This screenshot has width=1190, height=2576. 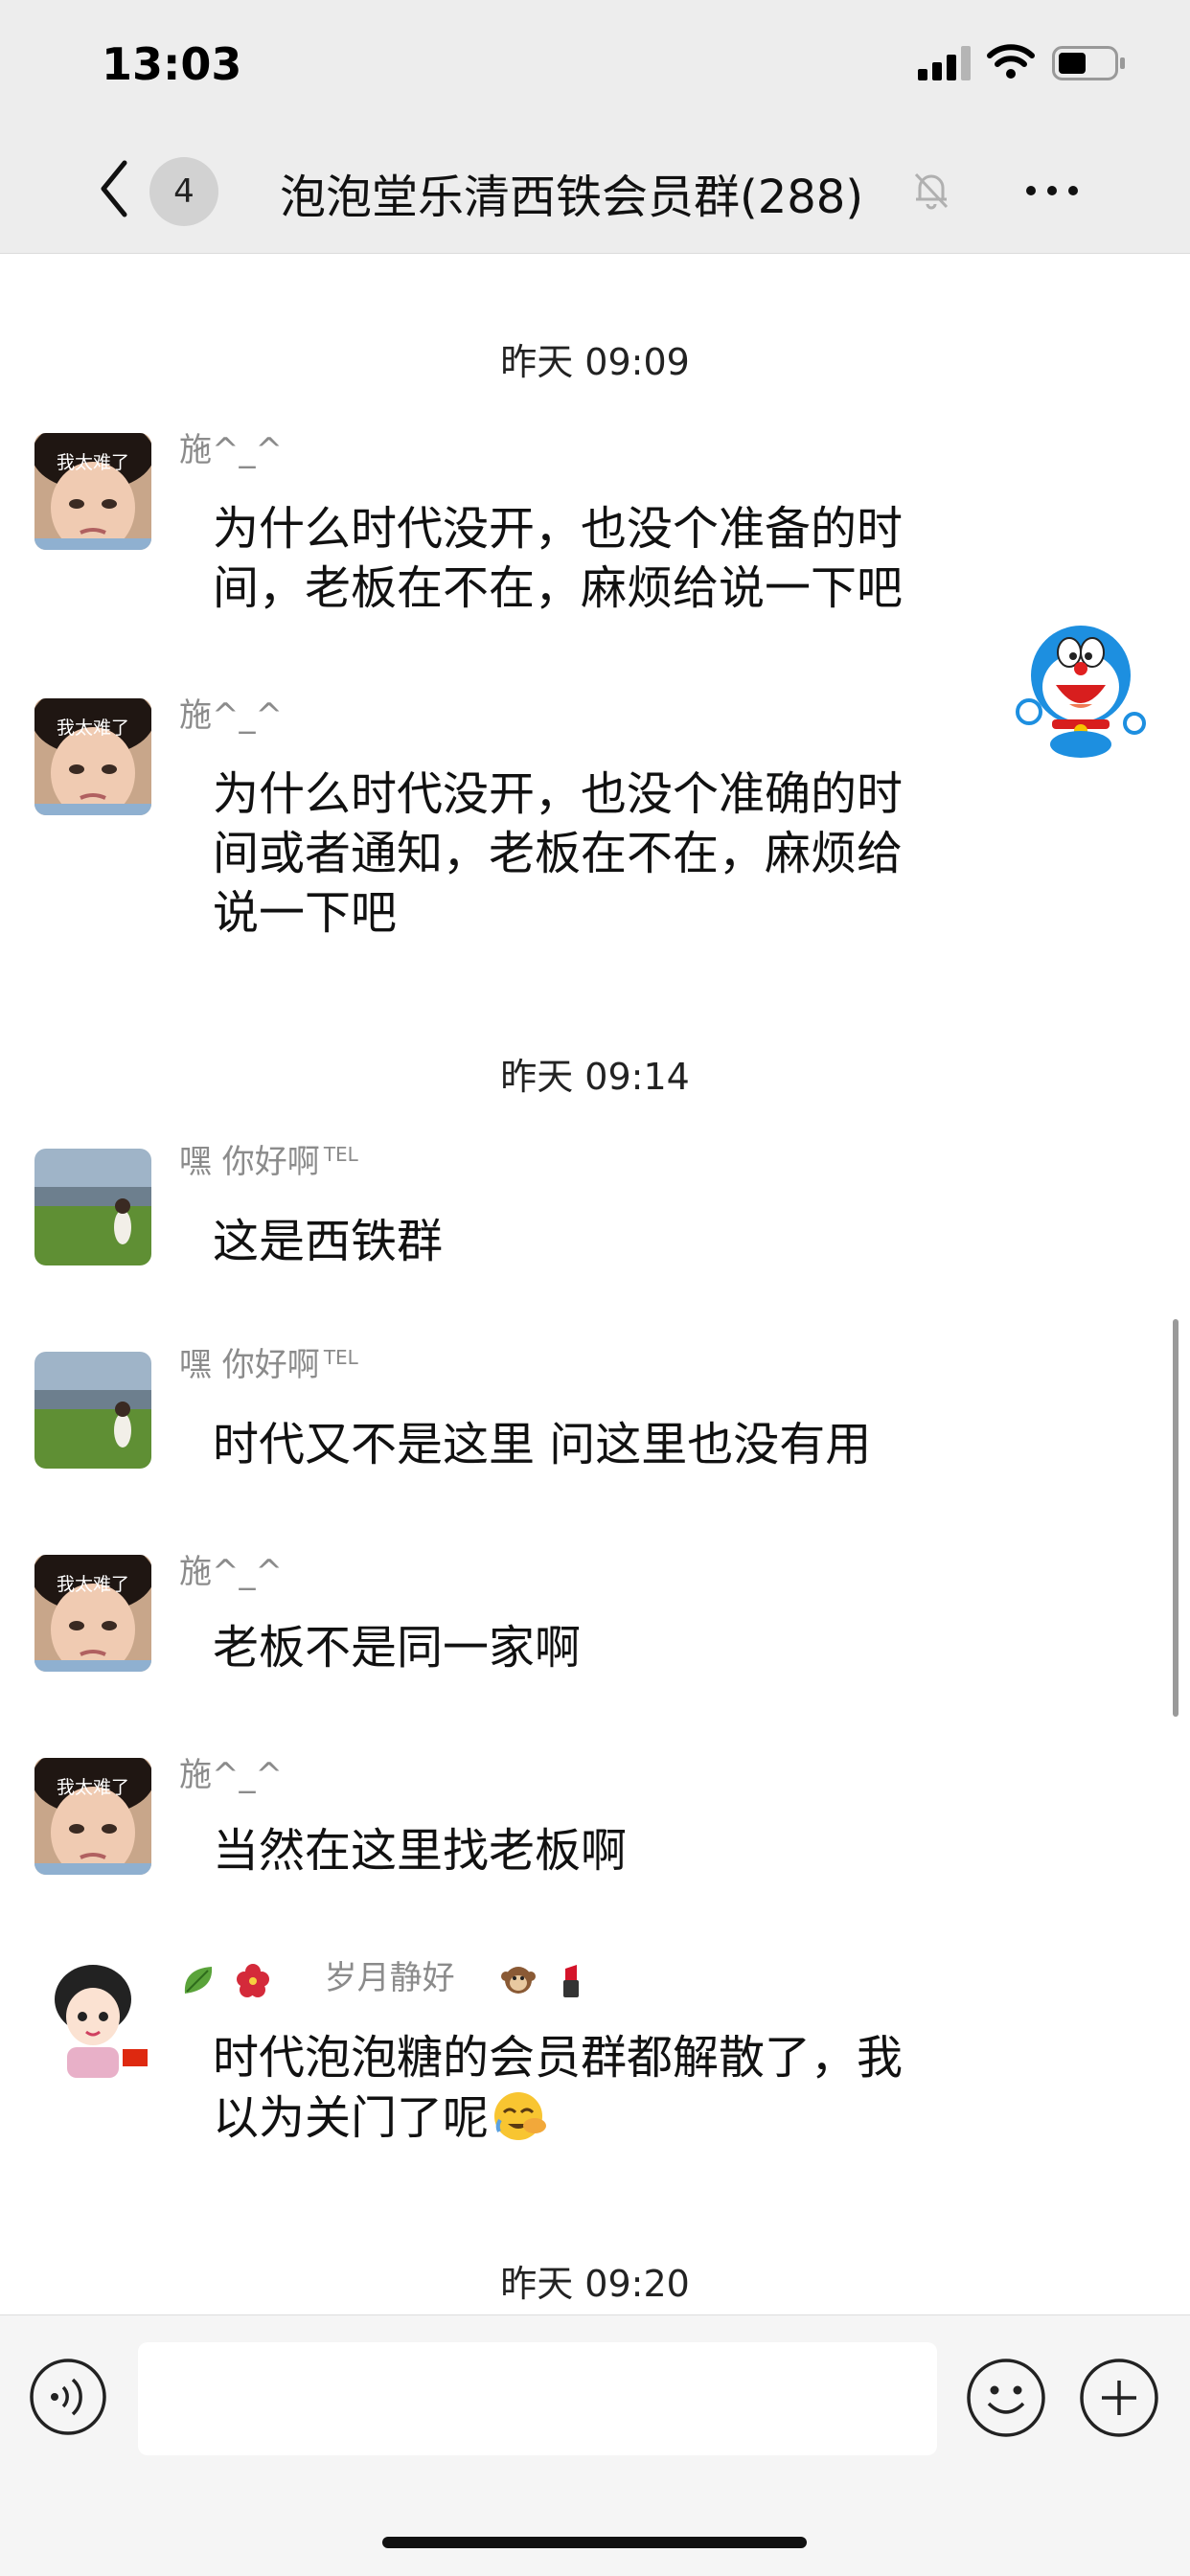 I want to click on sender-name: 岁月静好, so click(x=385, y=1975).